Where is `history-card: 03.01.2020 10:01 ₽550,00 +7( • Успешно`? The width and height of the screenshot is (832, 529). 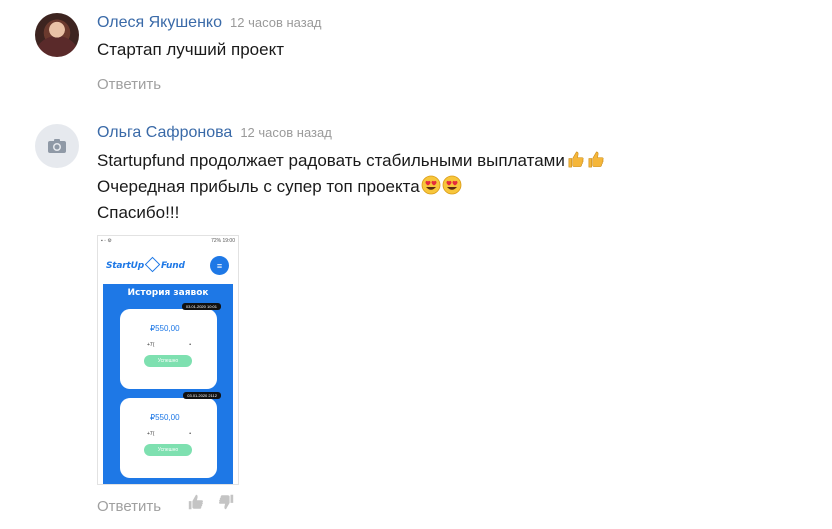 history-card: 03.01.2020 10:01 ₽550,00 +7( • Успешно is located at coordinates (170, 346).